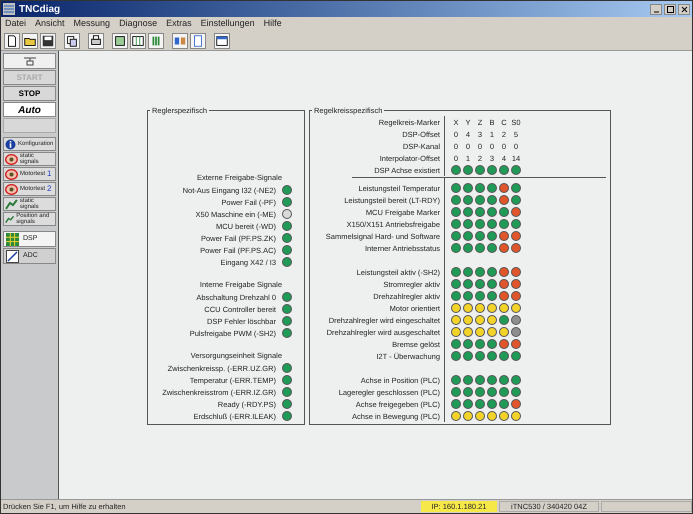 This screenshot has width=693, height=514. Describe the element at coordinates (156, 40) in the screenshot. I see `bars-icon` at that location.